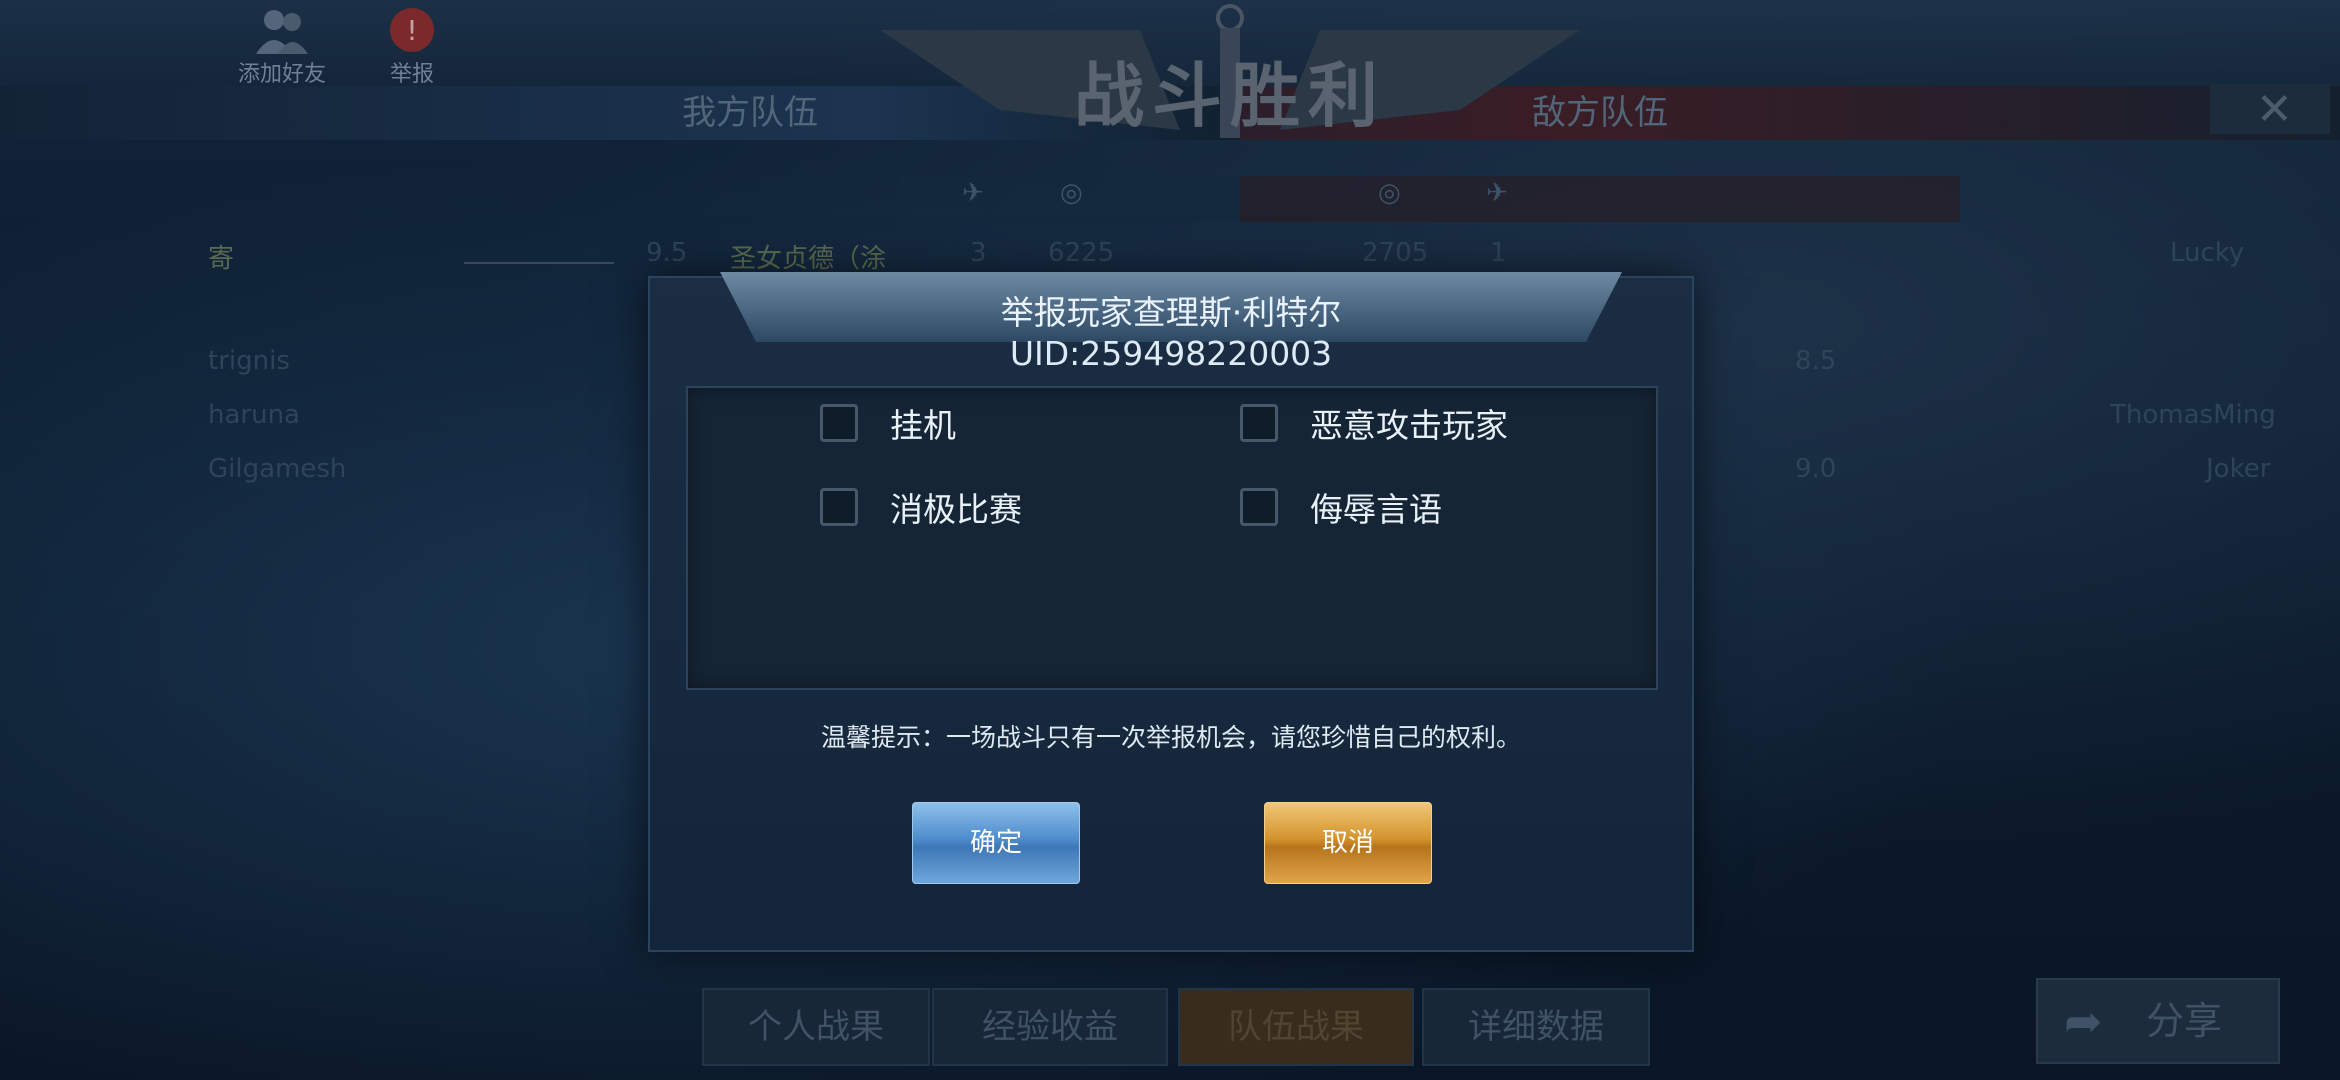  What do you see at coordinates (1348, 843) in the screenshot?
I see `cancel-button: 取消` at bounding box center [1348, 843].